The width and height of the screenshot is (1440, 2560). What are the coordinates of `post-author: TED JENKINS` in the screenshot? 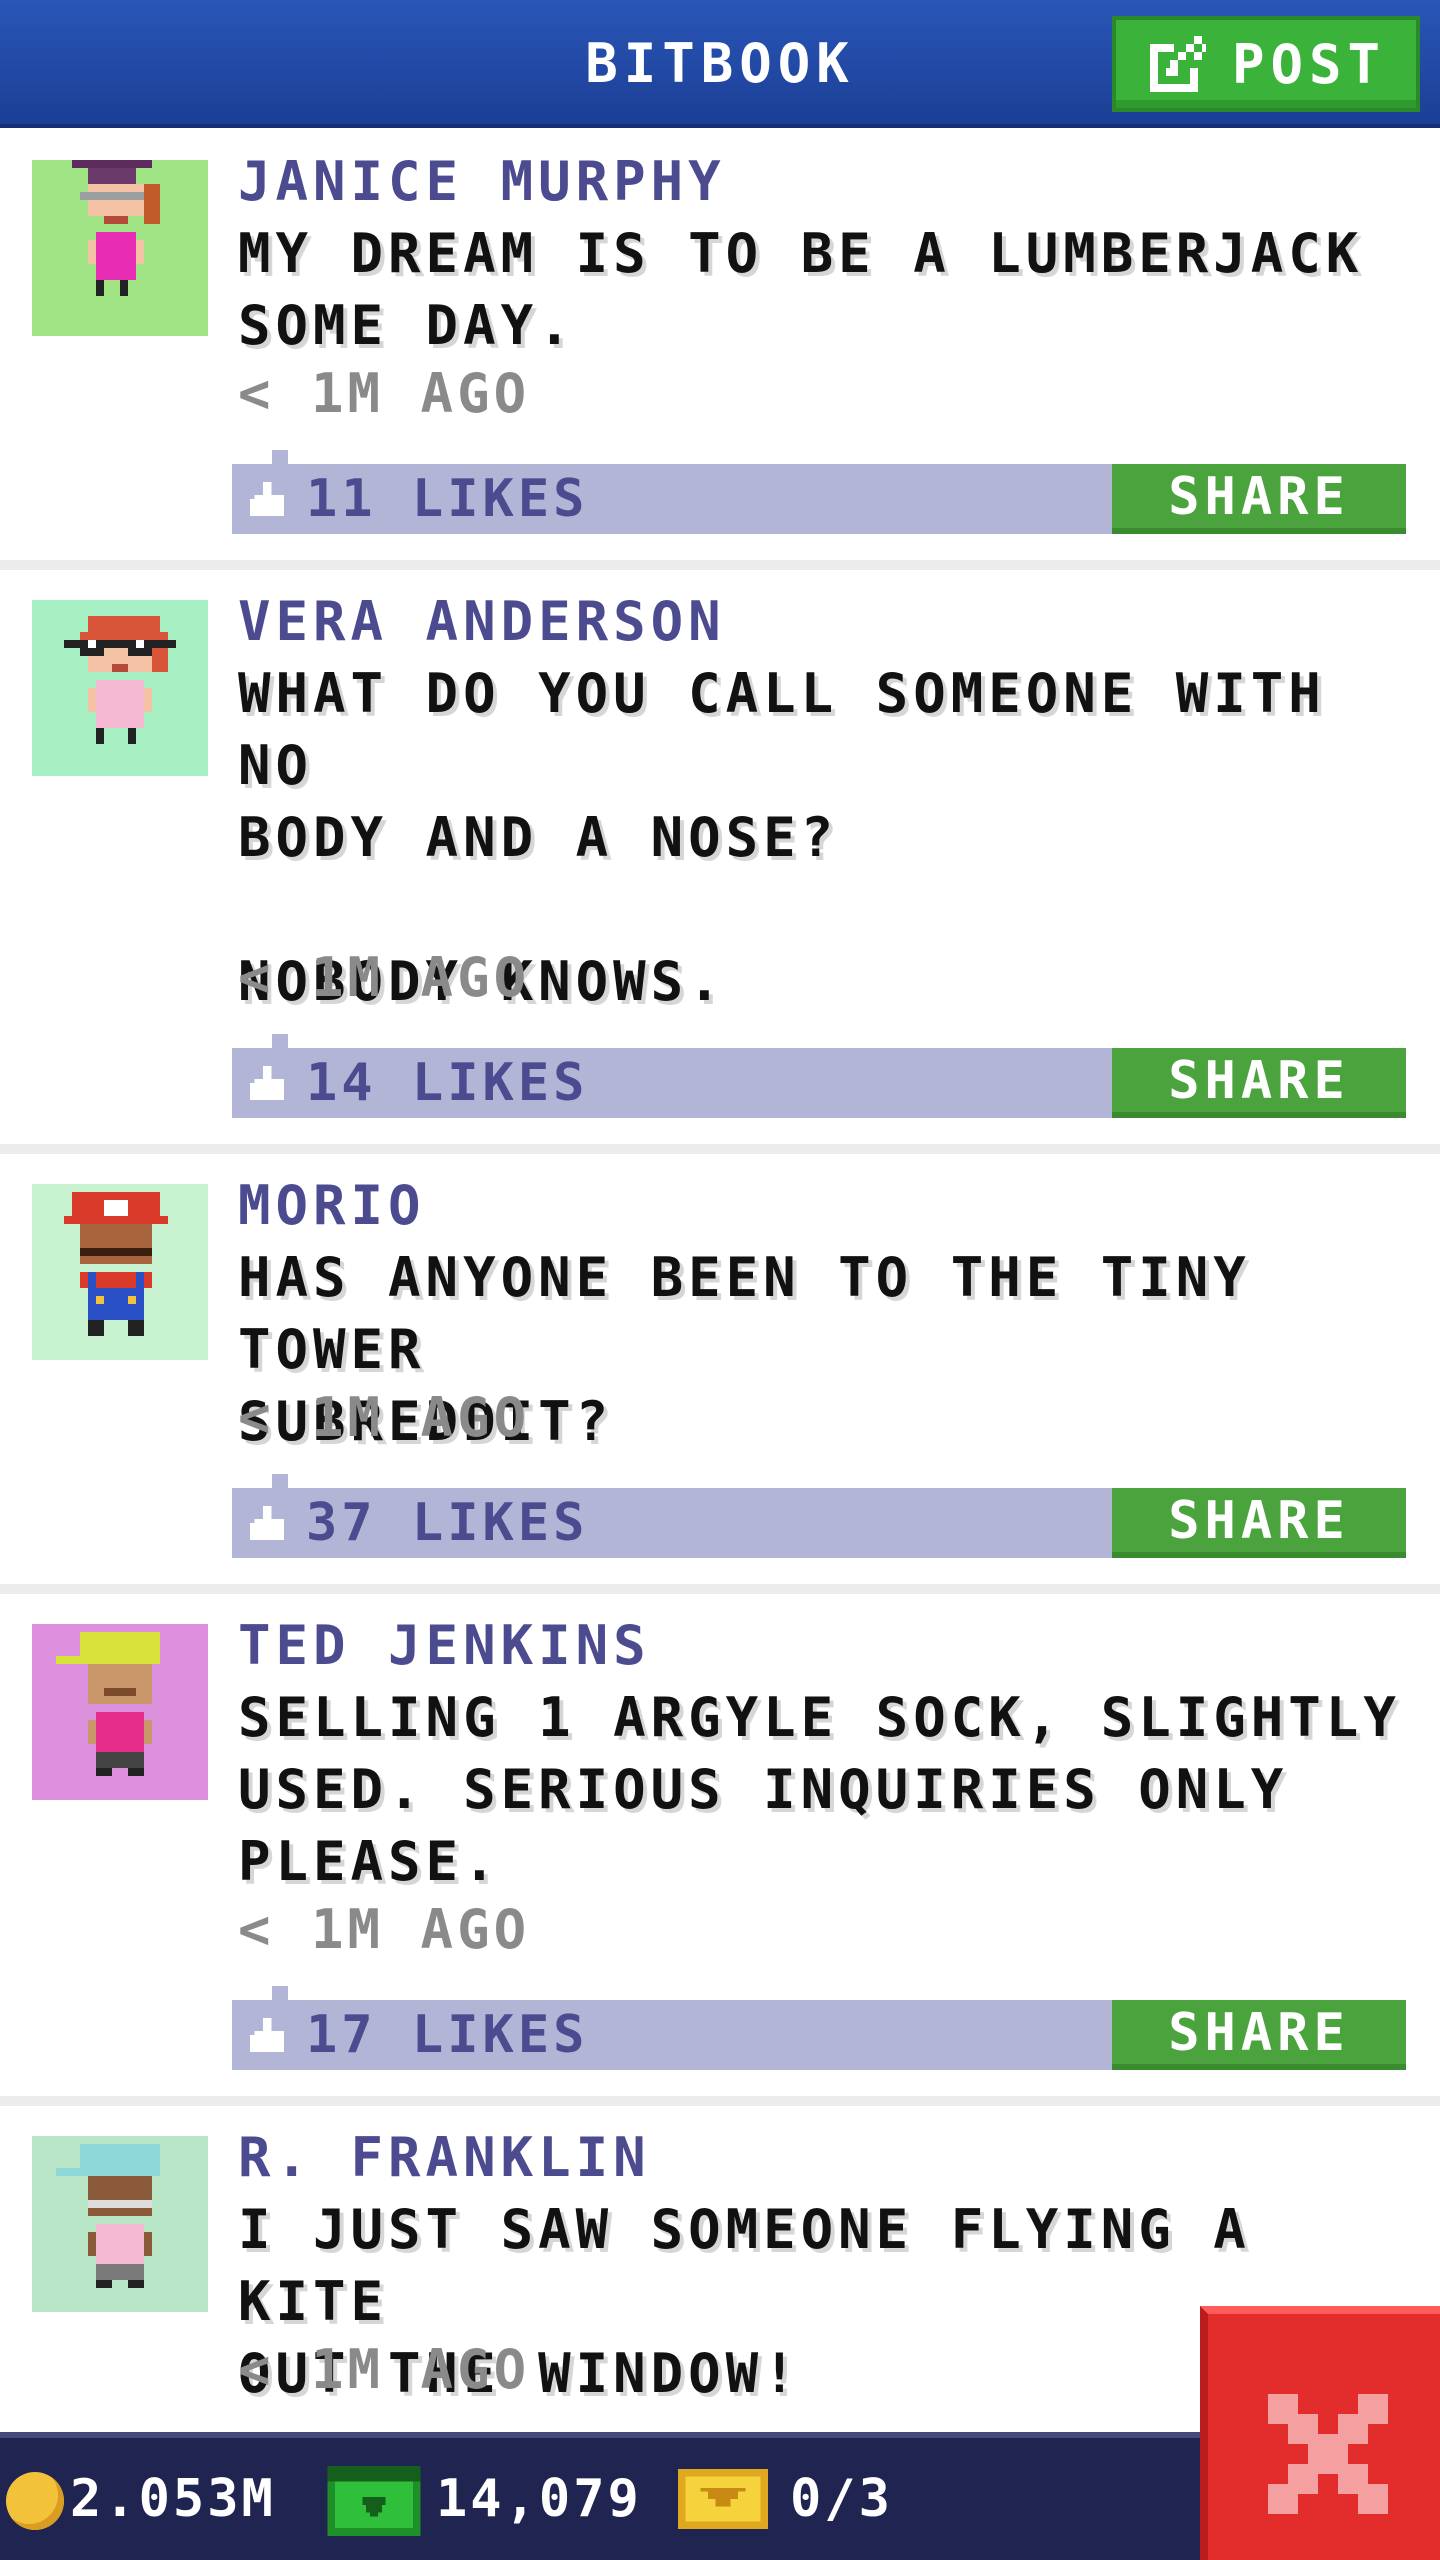 It's located at (444, 1645).